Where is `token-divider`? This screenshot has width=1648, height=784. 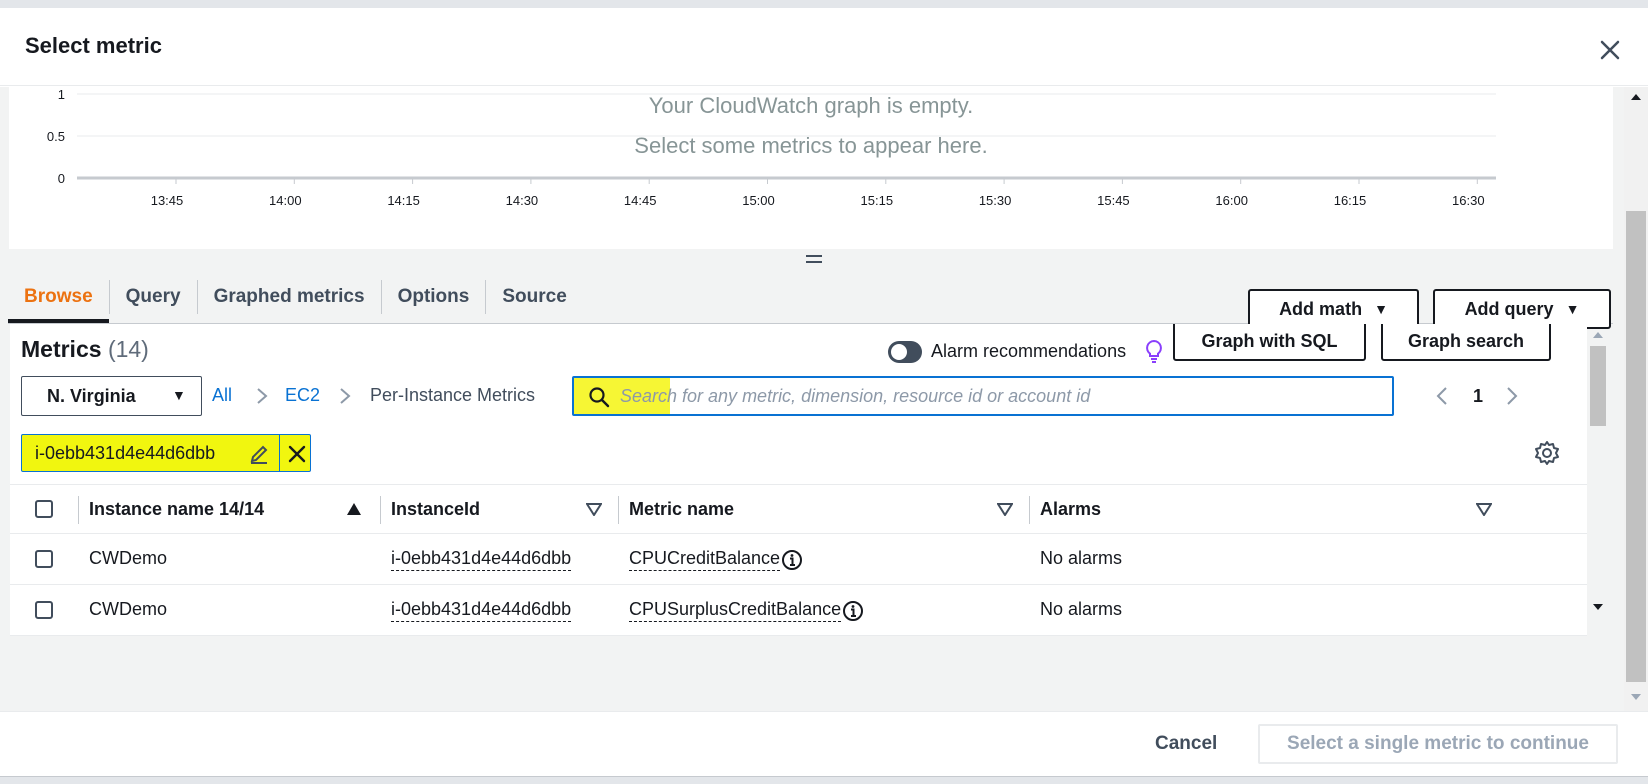 token-divider is located at coordinates (279, 453).